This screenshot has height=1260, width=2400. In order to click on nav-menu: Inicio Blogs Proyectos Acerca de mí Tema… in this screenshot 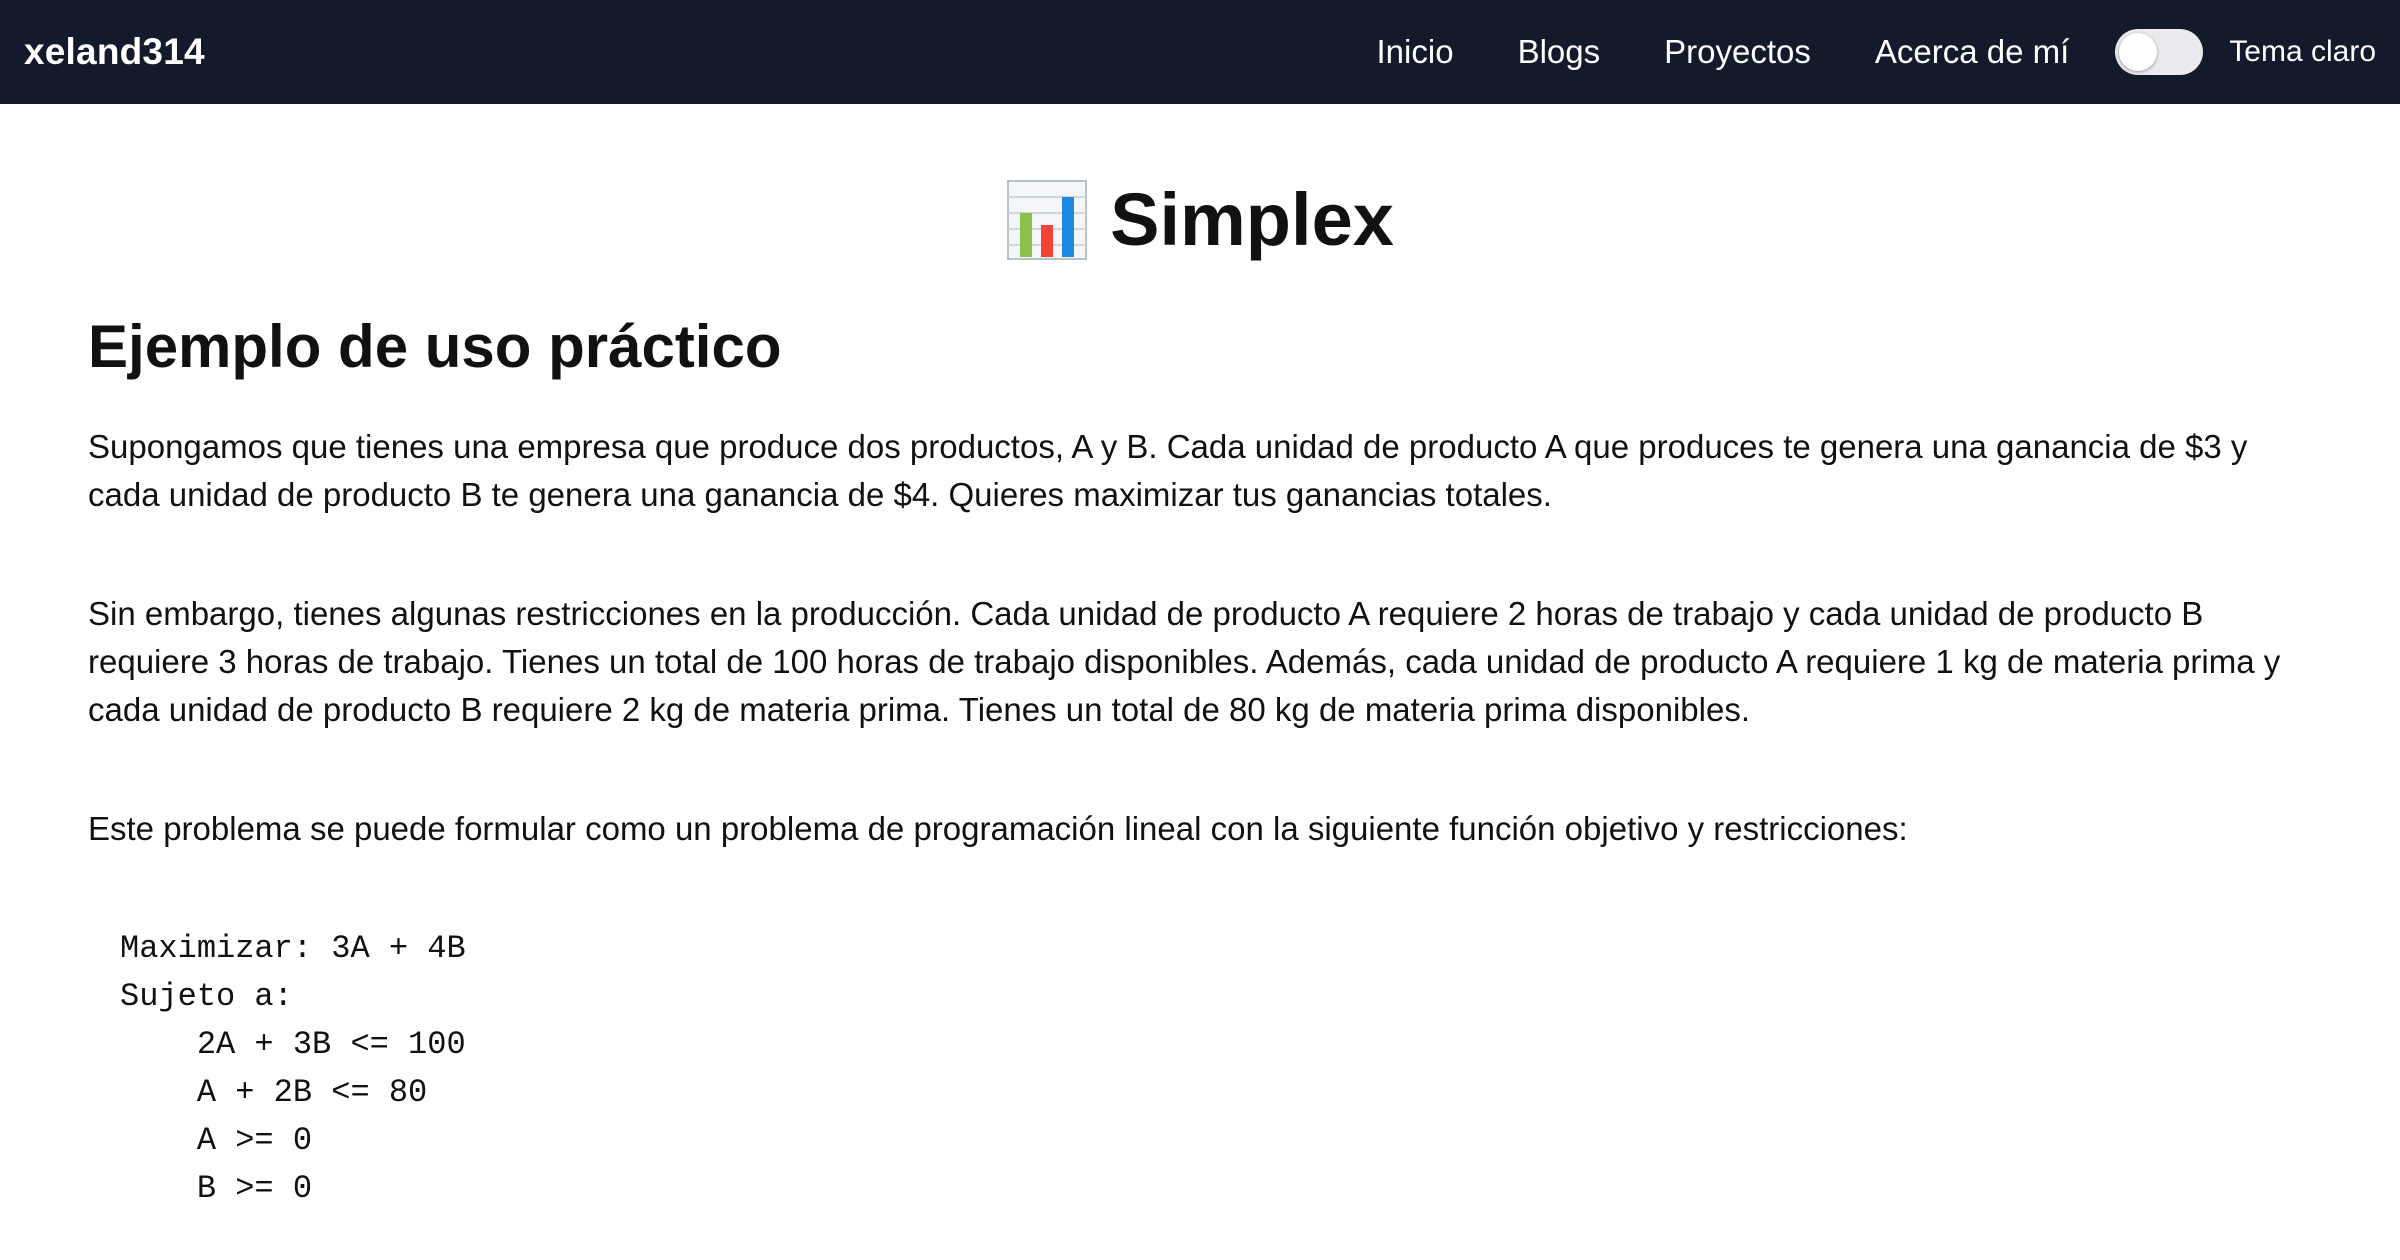, I will do `click(1876, 52)`.